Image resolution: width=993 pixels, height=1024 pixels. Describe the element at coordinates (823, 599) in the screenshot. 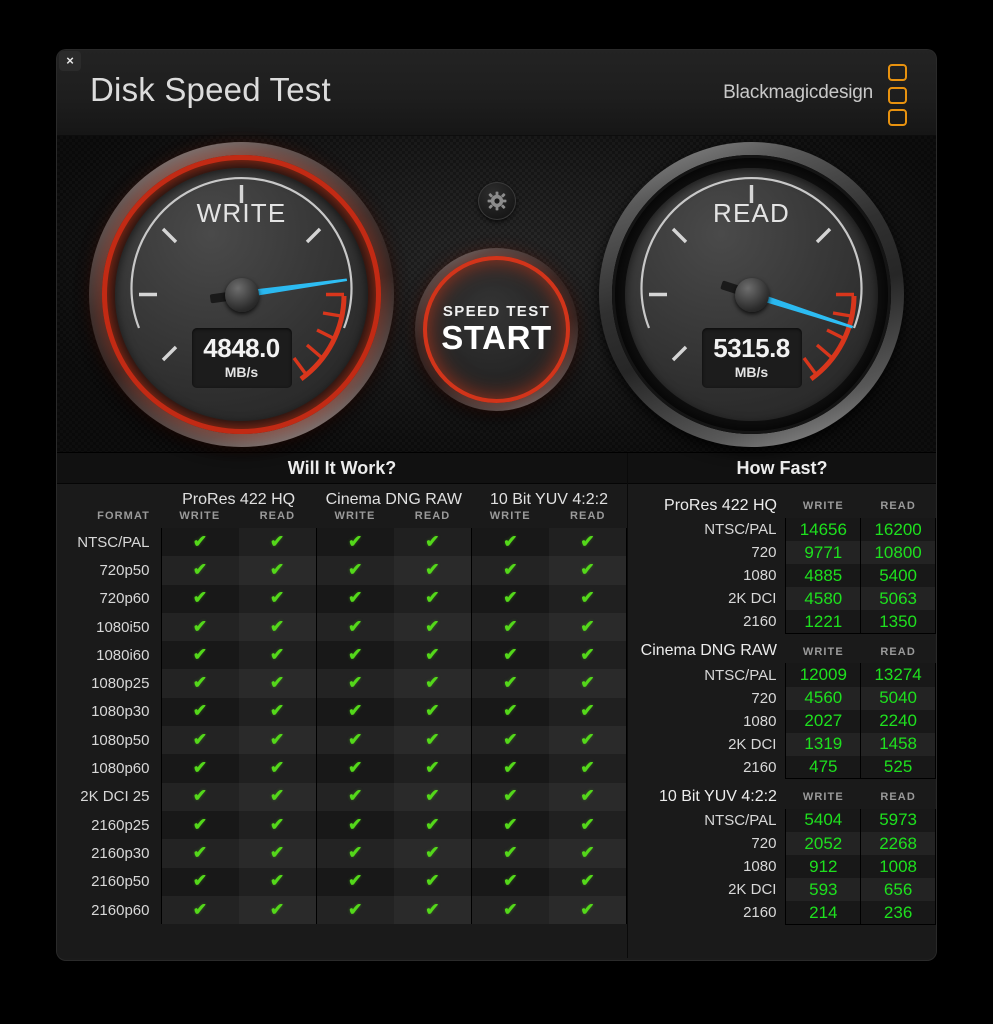

I see `write-speed-value: 4580` at that location.